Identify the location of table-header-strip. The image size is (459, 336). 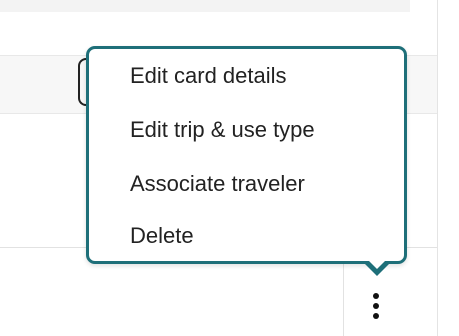
(205, 6).